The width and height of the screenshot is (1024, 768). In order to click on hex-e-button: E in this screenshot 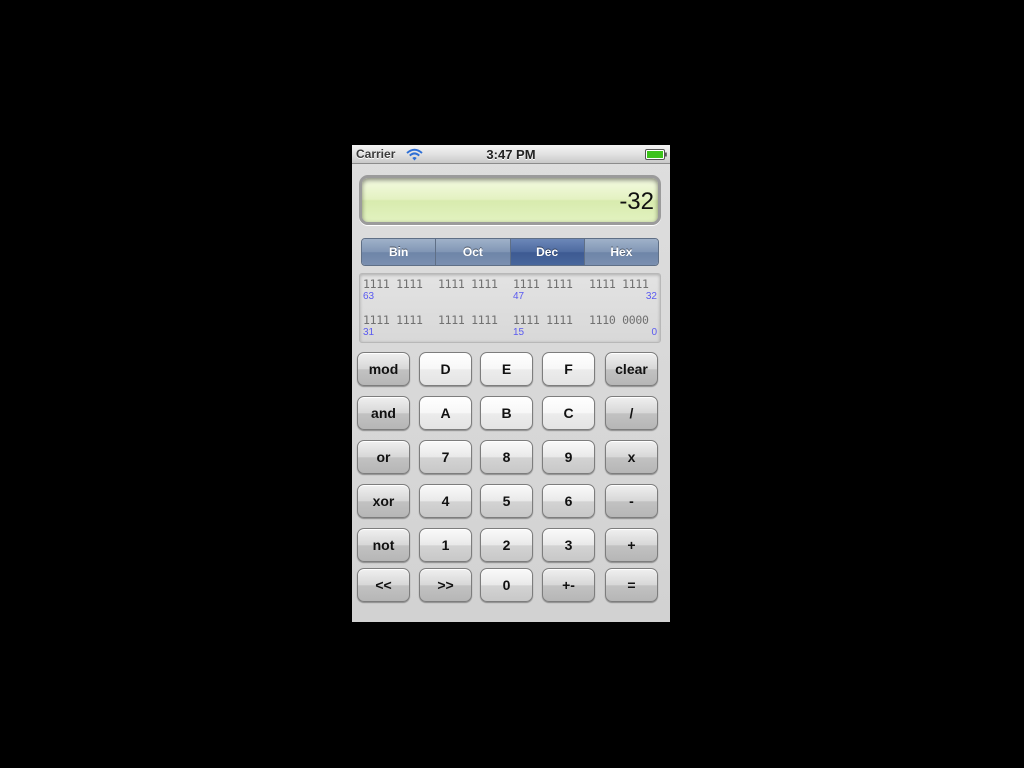, I will do `click(506, 369)`.